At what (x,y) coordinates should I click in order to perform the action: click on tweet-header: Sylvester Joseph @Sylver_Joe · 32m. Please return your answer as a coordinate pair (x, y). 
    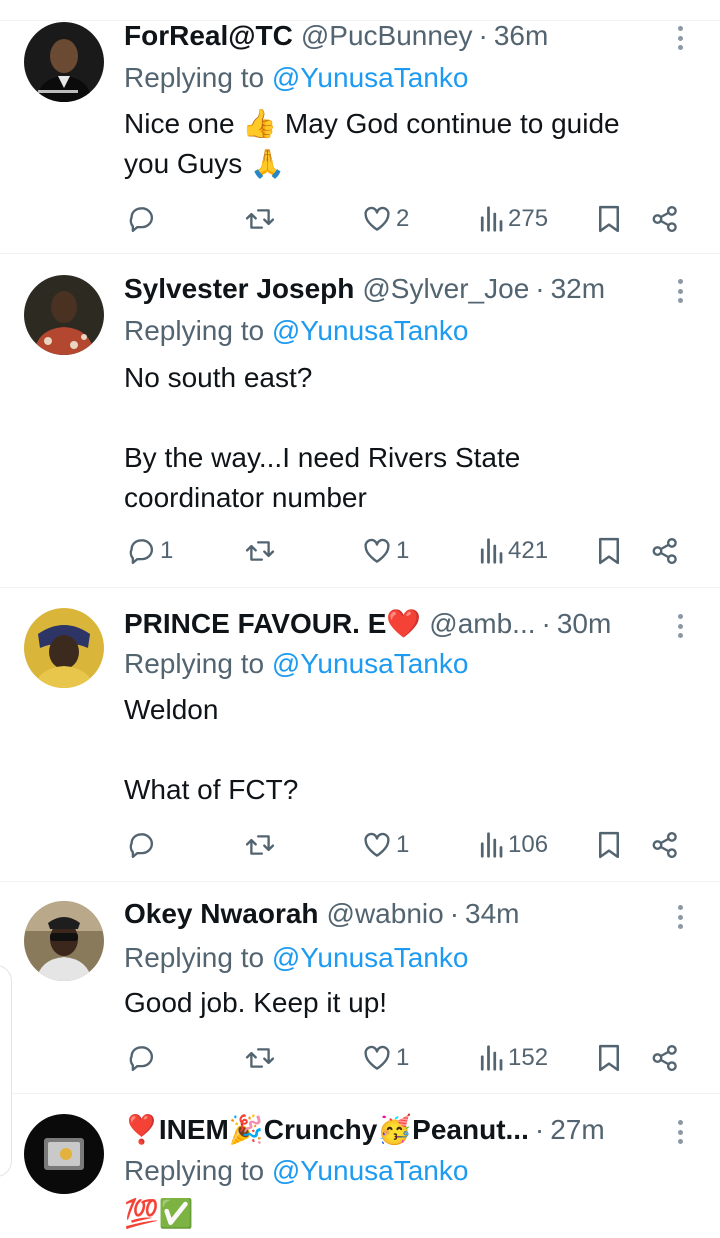
    Looking at the image, I should click on (392, 289).